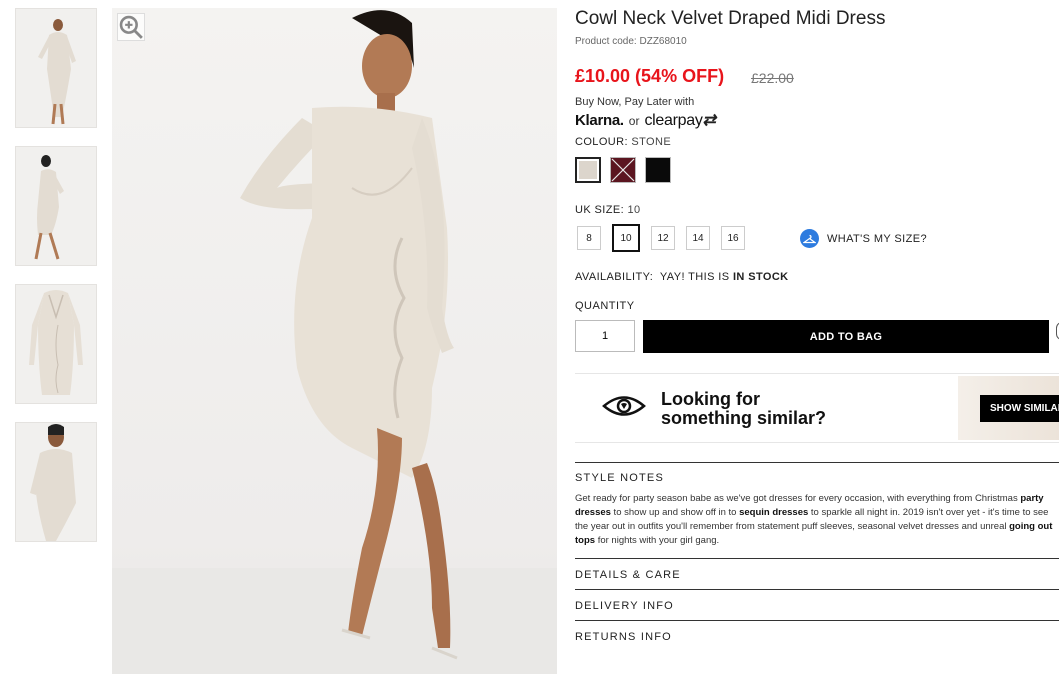 The width and height of the screenshot is (1059, 681). I want to click on thumbnail-1-image, so click(57, 72).